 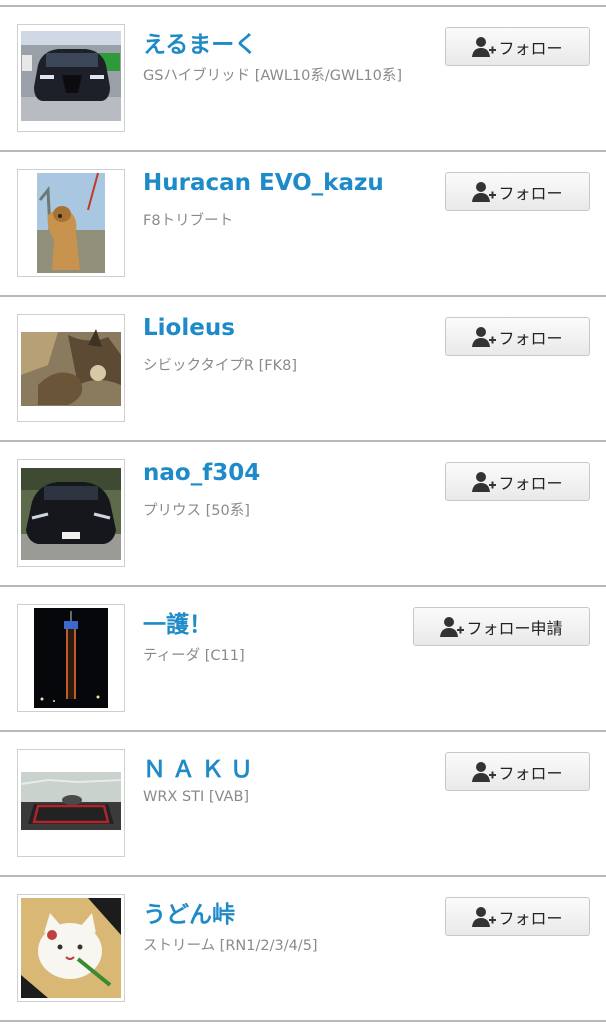 I want to click on prius-car-photo, so click(x=71, y=513).